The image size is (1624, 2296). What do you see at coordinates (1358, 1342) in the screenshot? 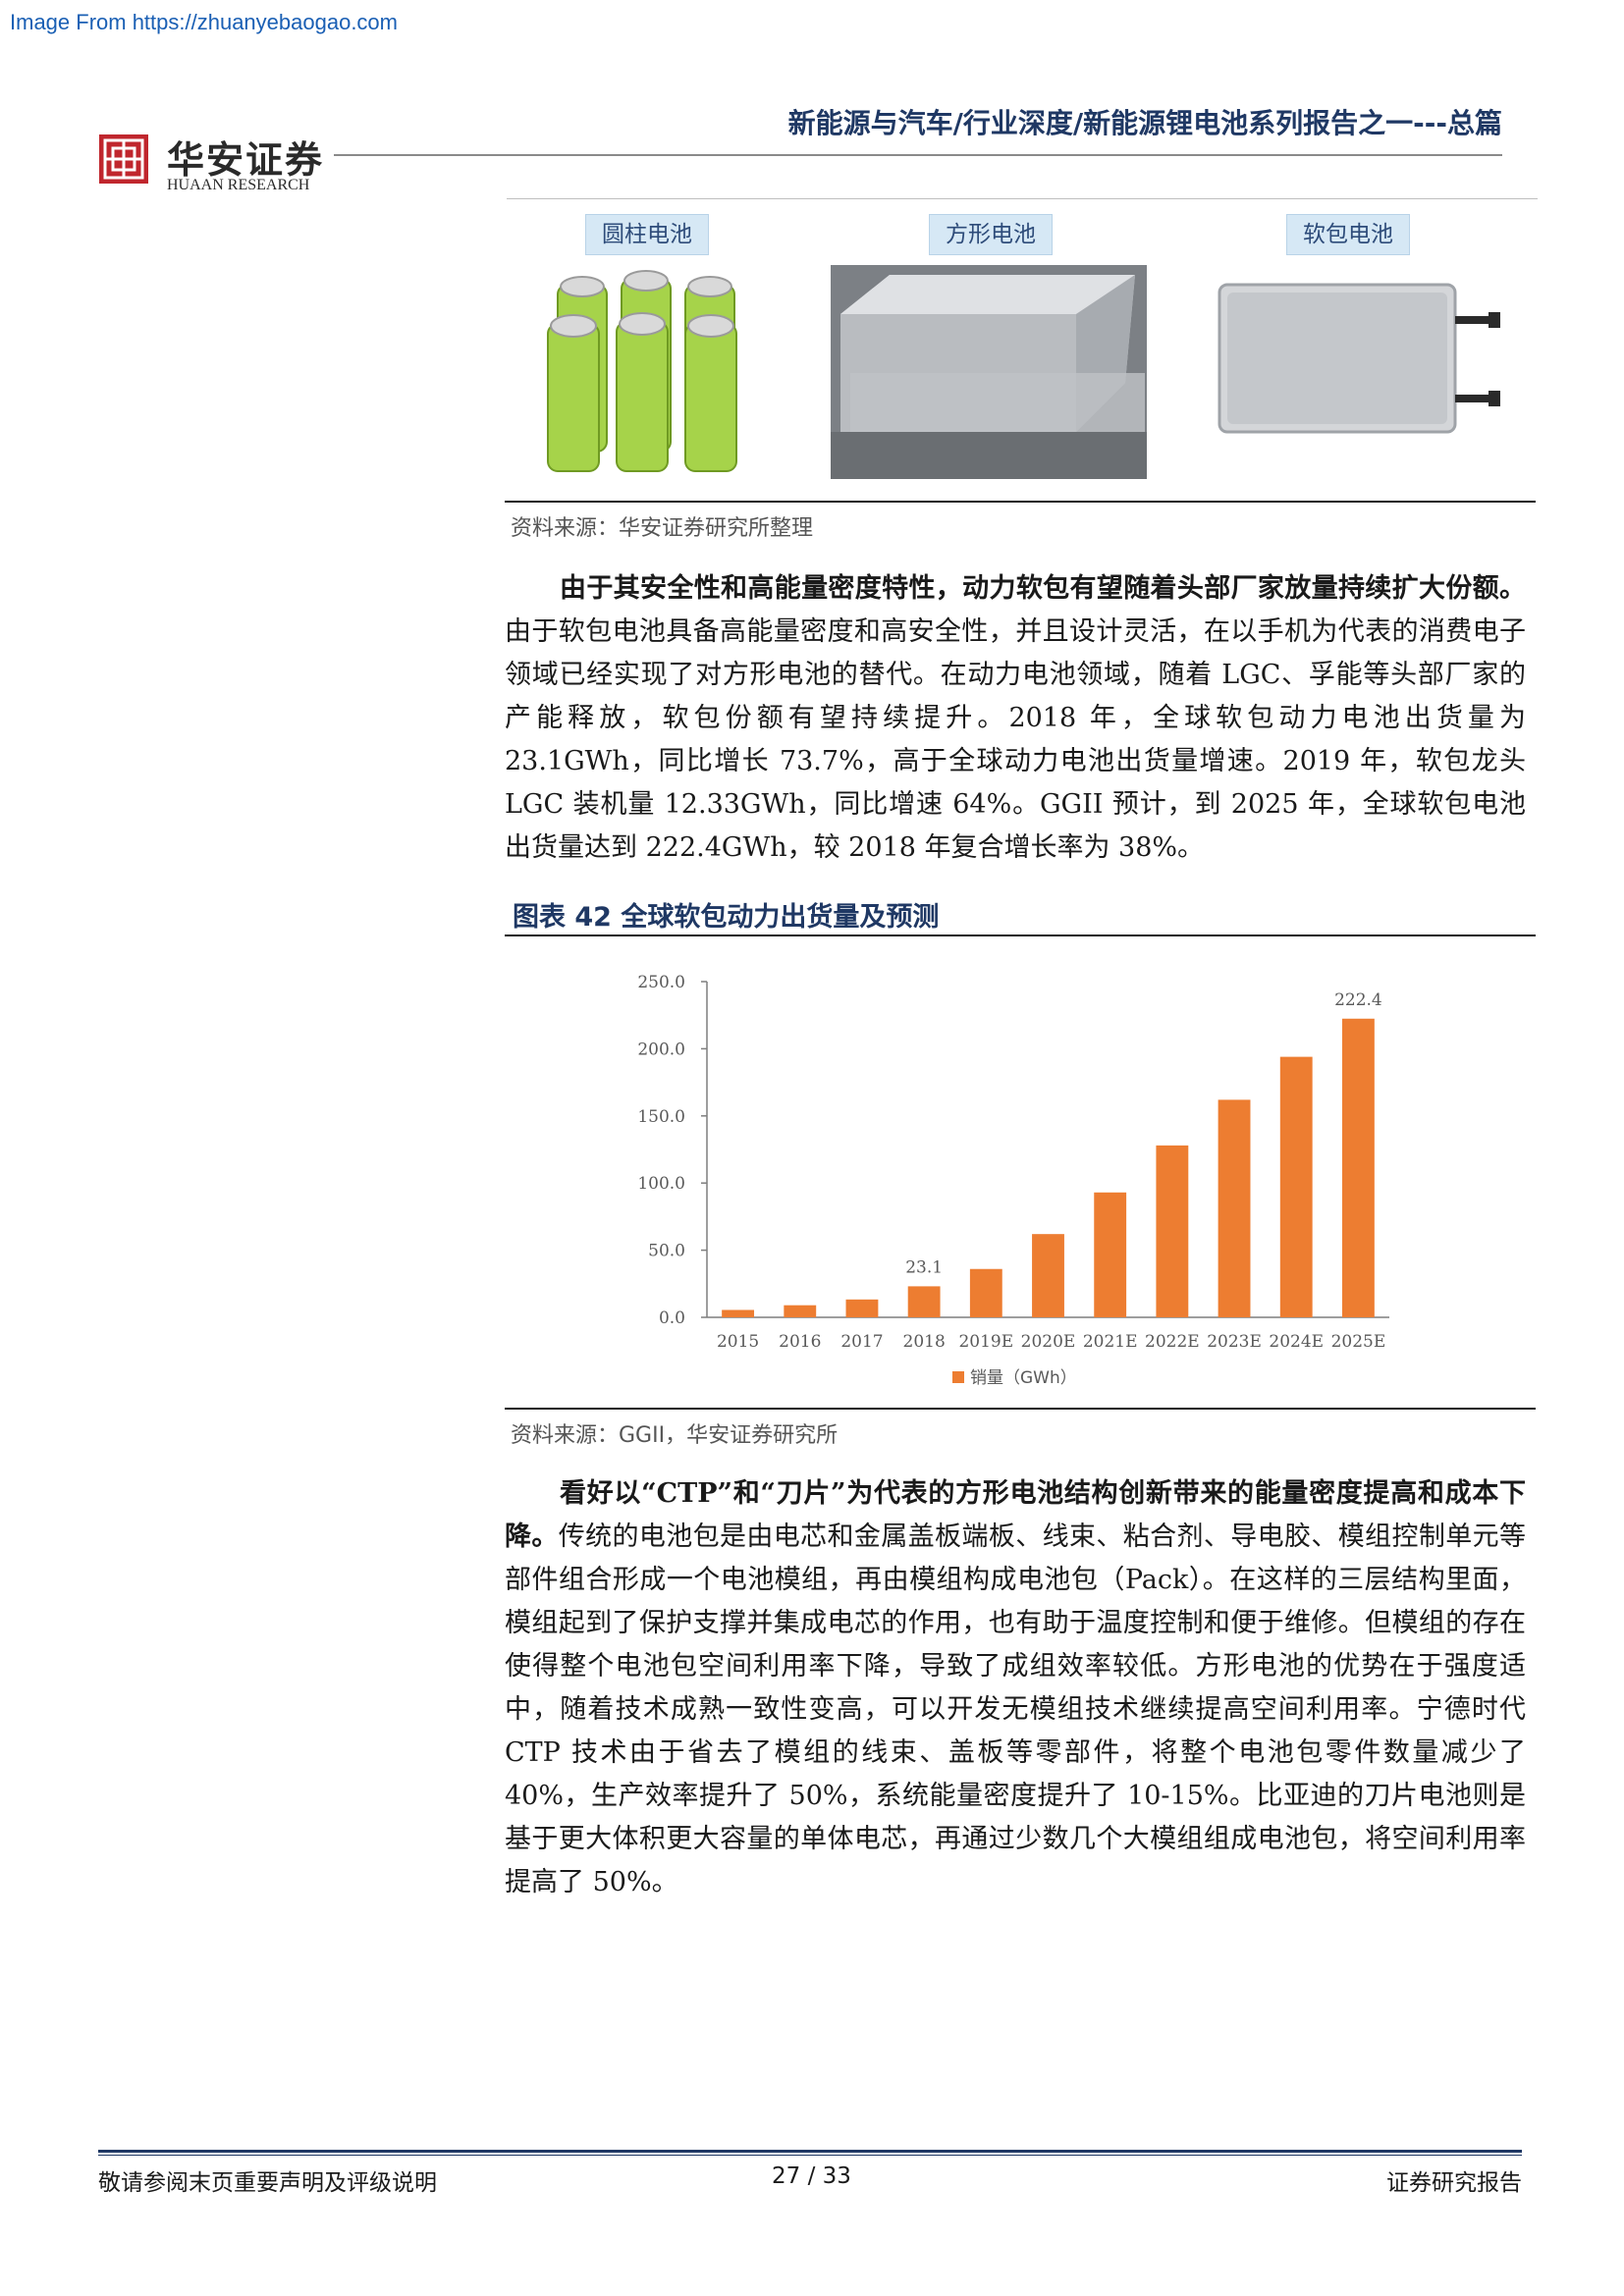
I see `x-tick-label: 2025E` at bounding box center [1358, 1342].